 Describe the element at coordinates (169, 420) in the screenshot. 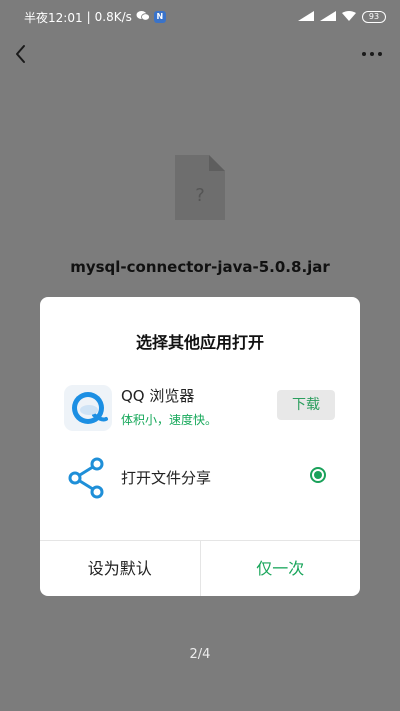

I see `app-subtitle: 体积小，速度快。` at that location.